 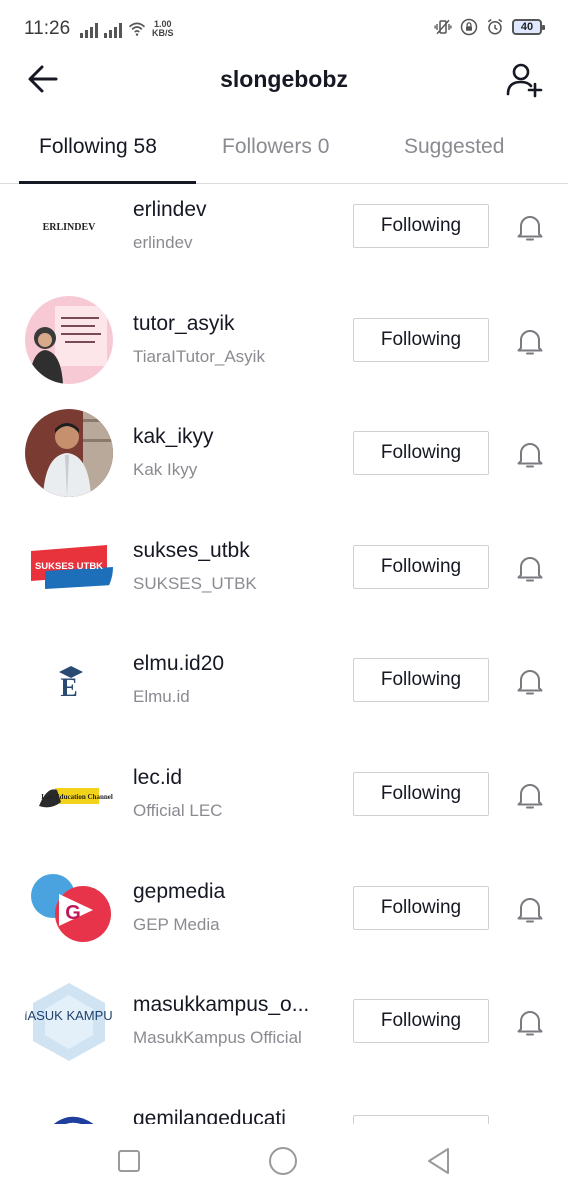 I want to click on battery-level: 40, so click(x=527, y=27).